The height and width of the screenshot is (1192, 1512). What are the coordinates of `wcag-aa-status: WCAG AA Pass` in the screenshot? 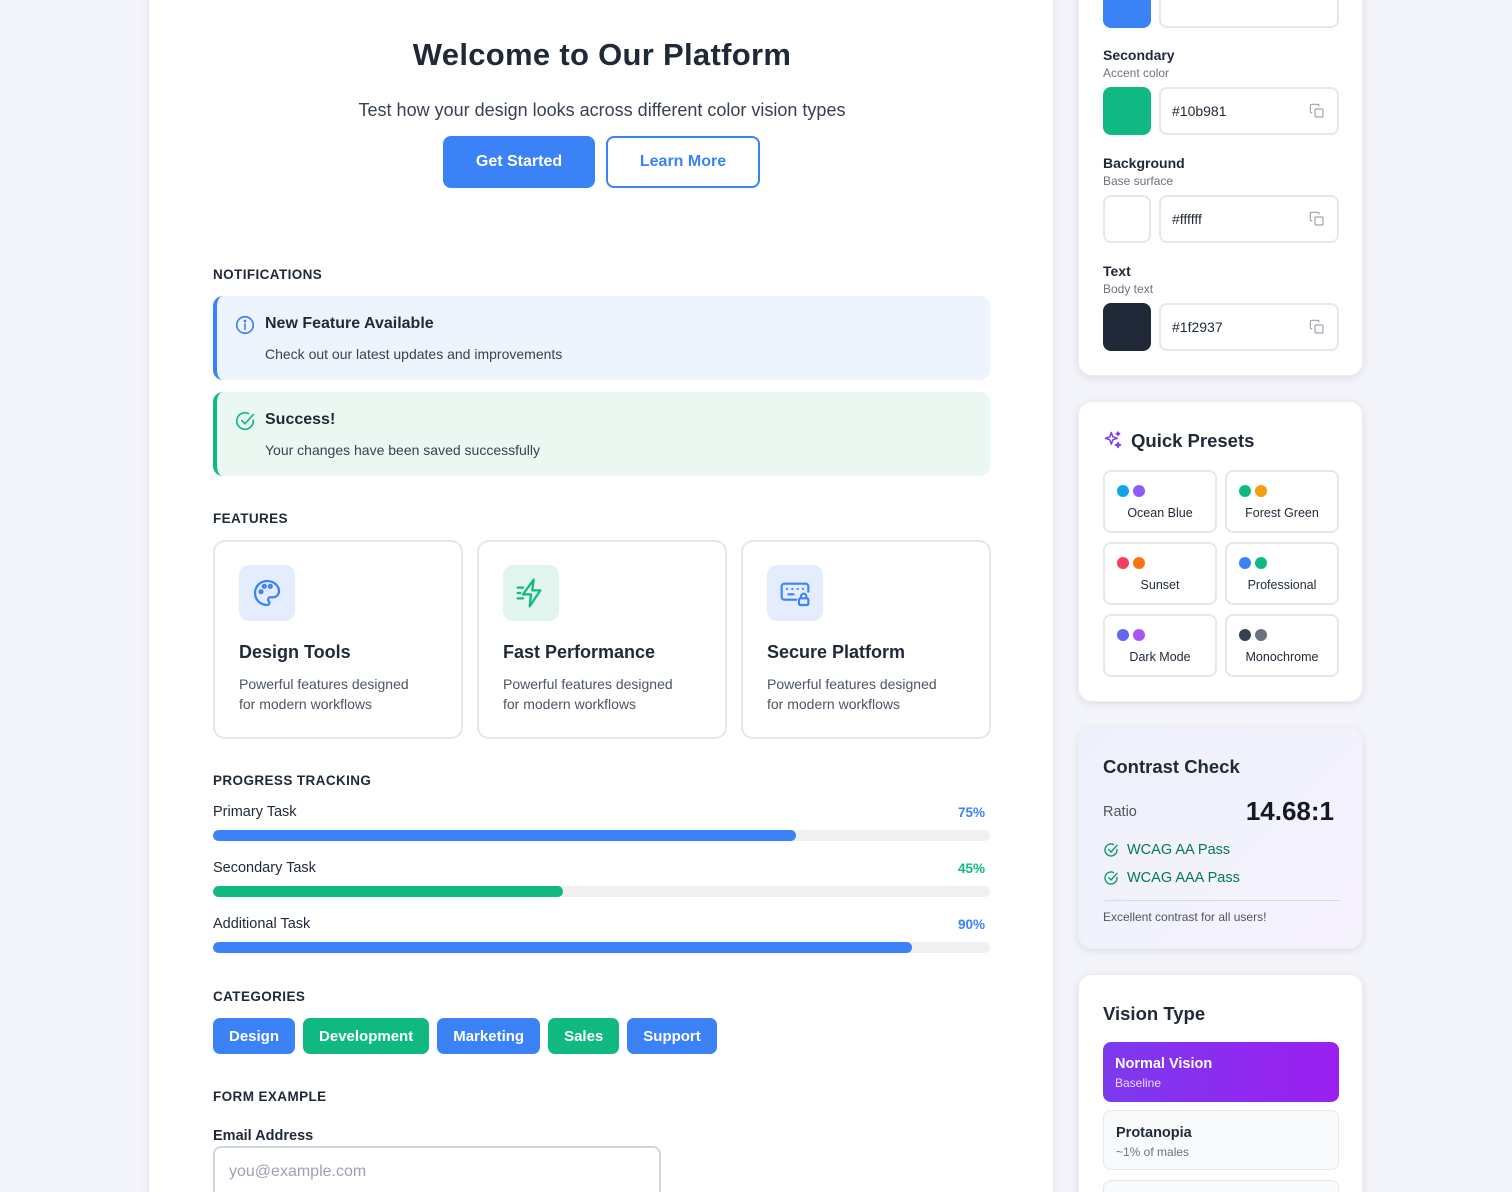 It's located at (1179, 850).